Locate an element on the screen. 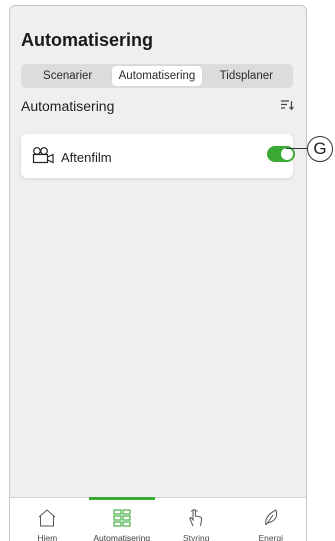  grid-icon is located at coordinates (122, 518).